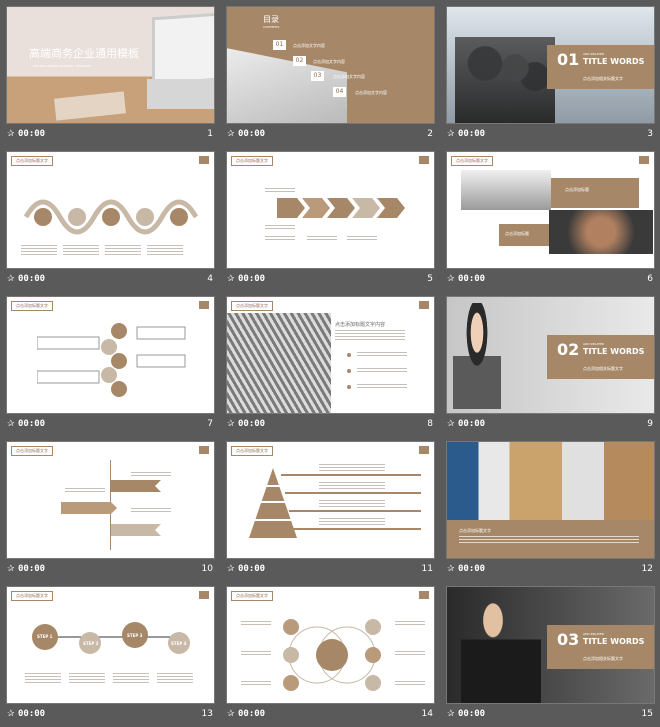  I want to click on step-flow-diagram, so click(111, 638).